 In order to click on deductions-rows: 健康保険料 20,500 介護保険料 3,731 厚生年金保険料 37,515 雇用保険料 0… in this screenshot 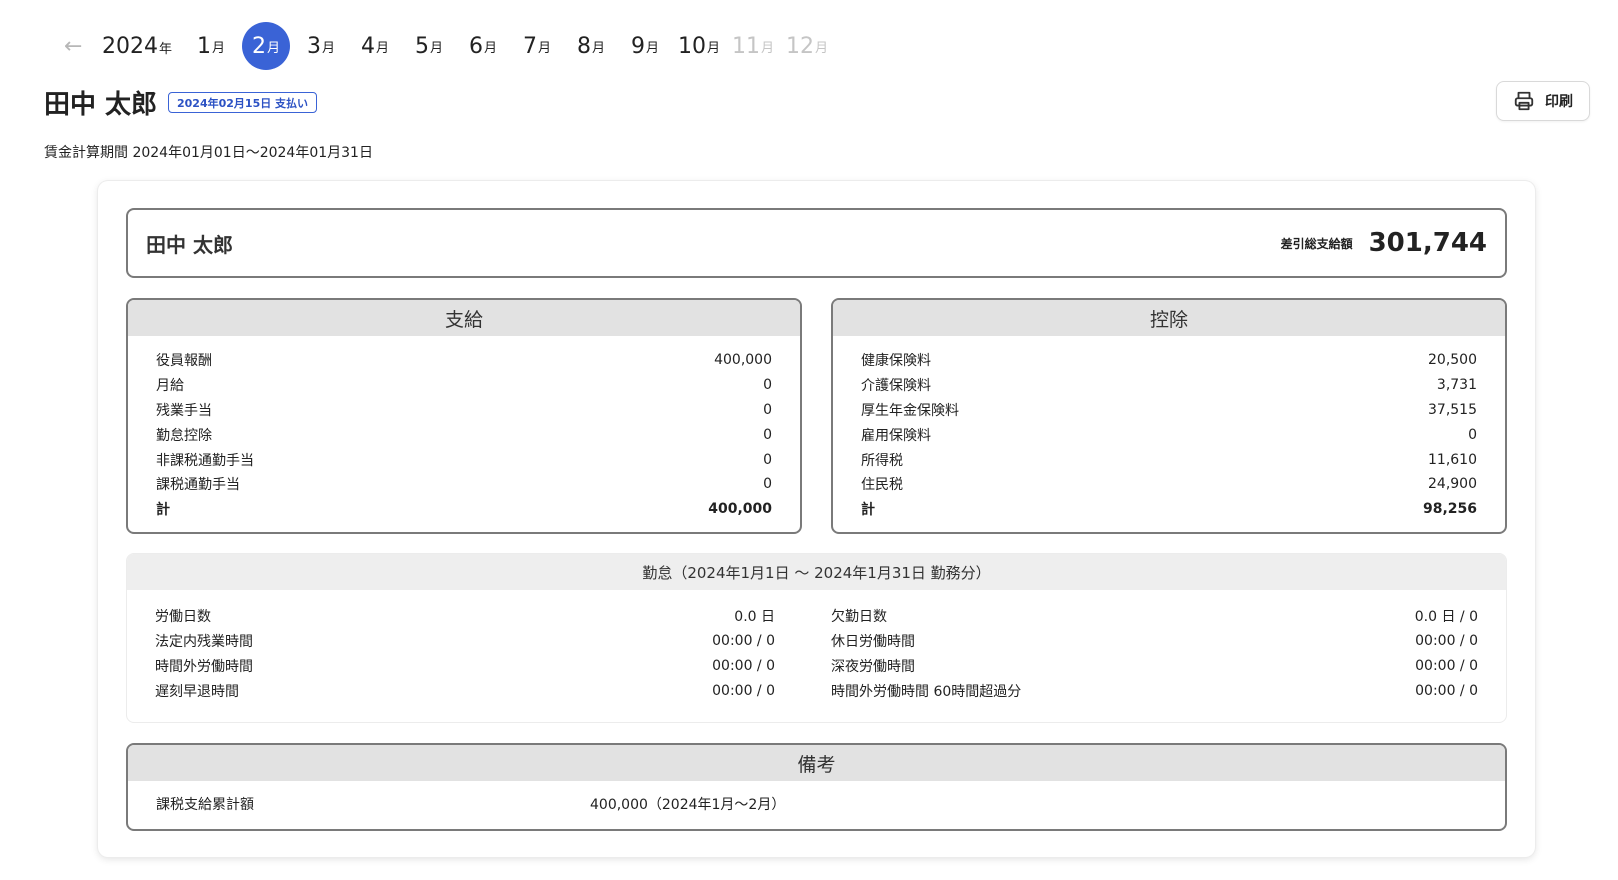, I will do `click(1169, 429)`.